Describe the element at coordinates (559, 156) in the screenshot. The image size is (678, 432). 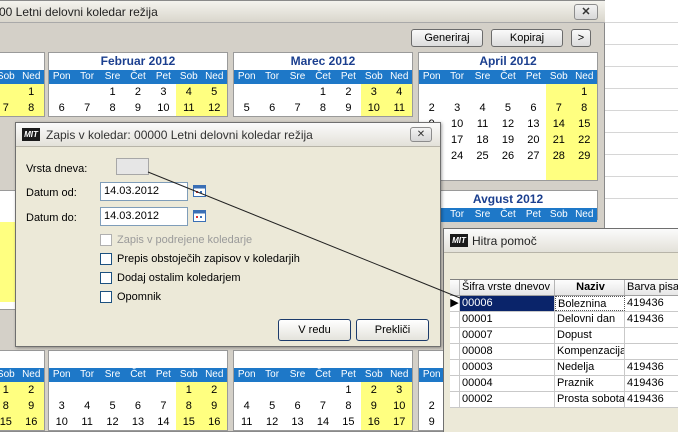
I see `day-cell: 28` at that location.